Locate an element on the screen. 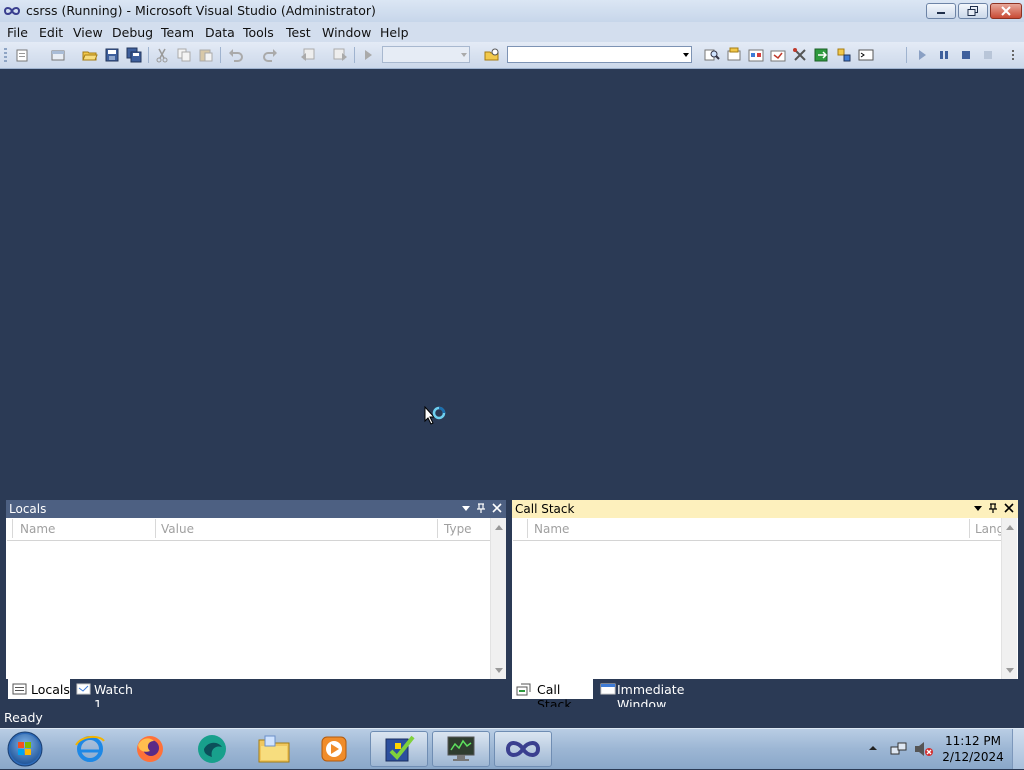  save-all-icon is located at coordinates (134, 55).